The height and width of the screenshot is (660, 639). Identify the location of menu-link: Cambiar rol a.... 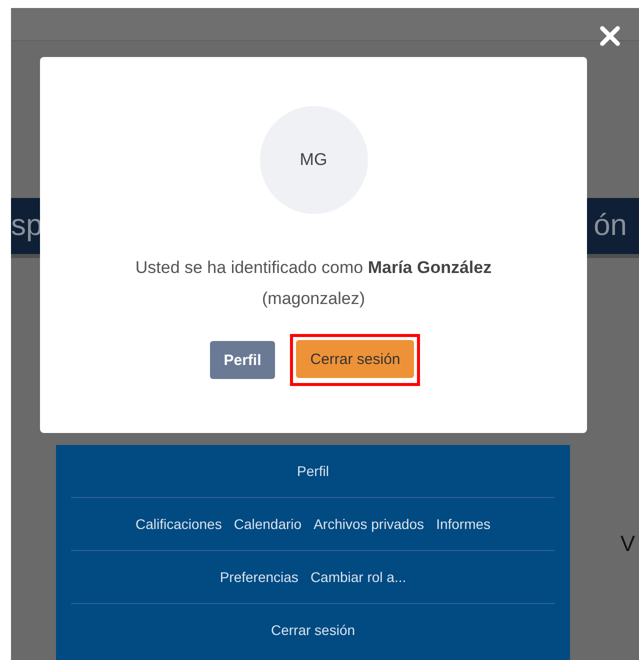
(358, 577).